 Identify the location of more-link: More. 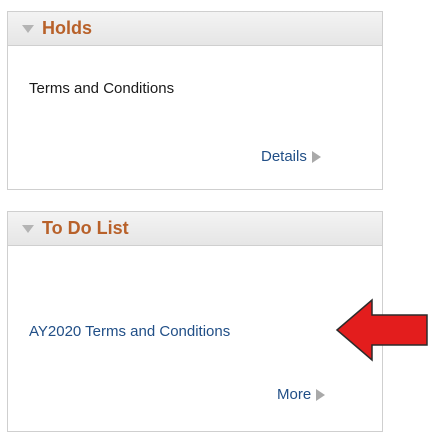
(301, 394).